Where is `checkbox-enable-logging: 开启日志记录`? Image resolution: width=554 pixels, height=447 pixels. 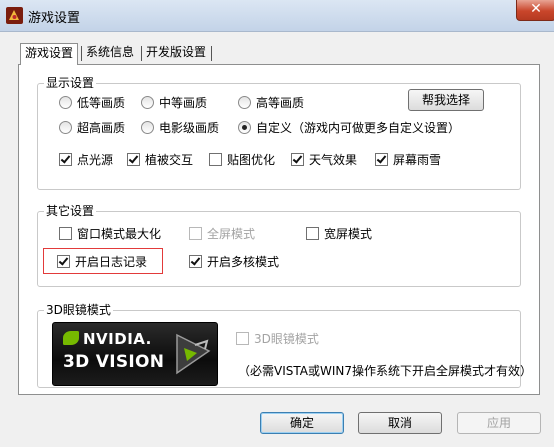
checkbox-enable-logging: 开启日志记录 is located at coordinates (102, 262).